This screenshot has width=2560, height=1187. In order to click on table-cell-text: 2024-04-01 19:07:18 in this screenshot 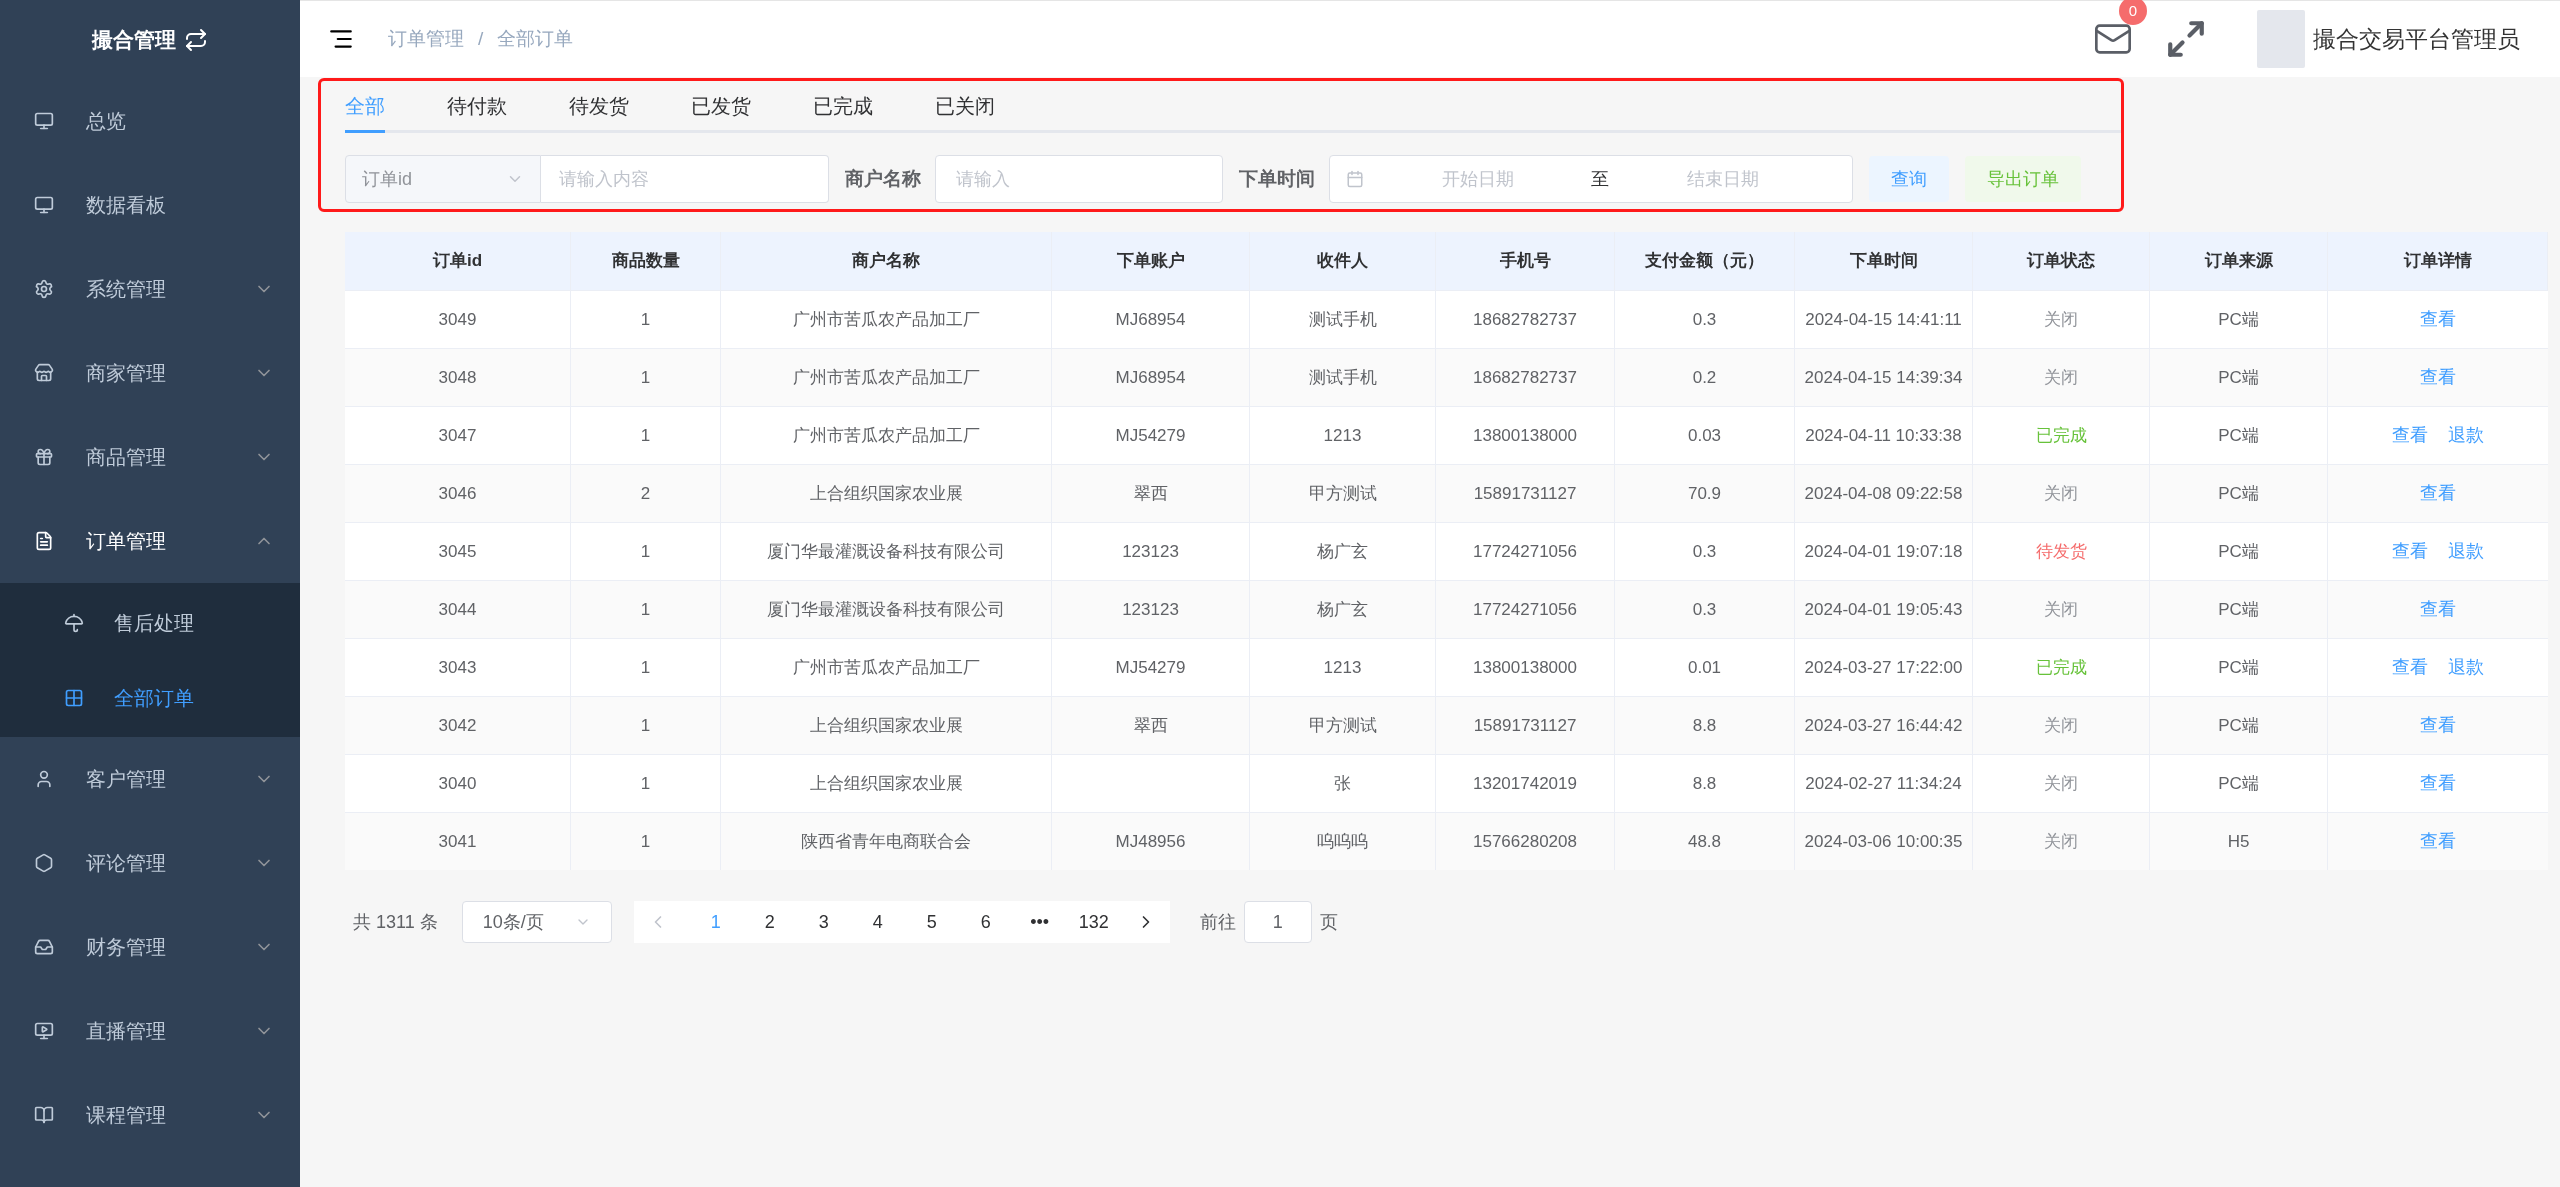, I will do `click(1883, 551)`.